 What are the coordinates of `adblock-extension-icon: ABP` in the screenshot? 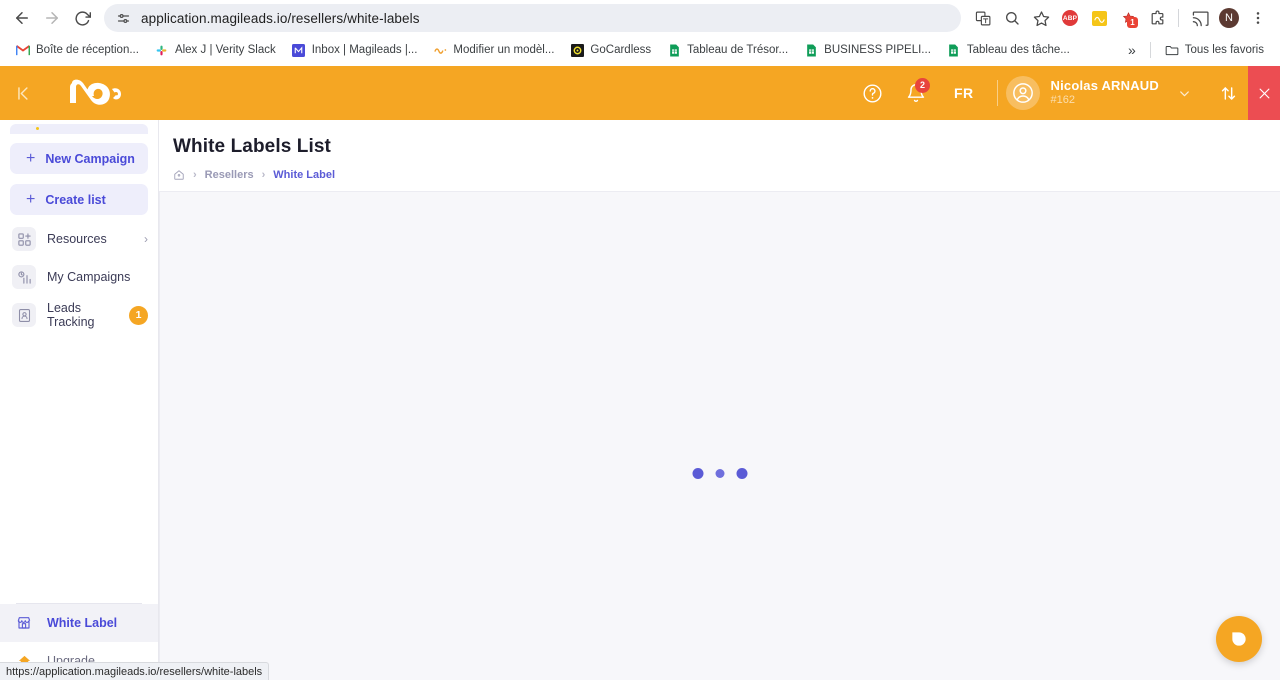 It's located at (1070, 18).